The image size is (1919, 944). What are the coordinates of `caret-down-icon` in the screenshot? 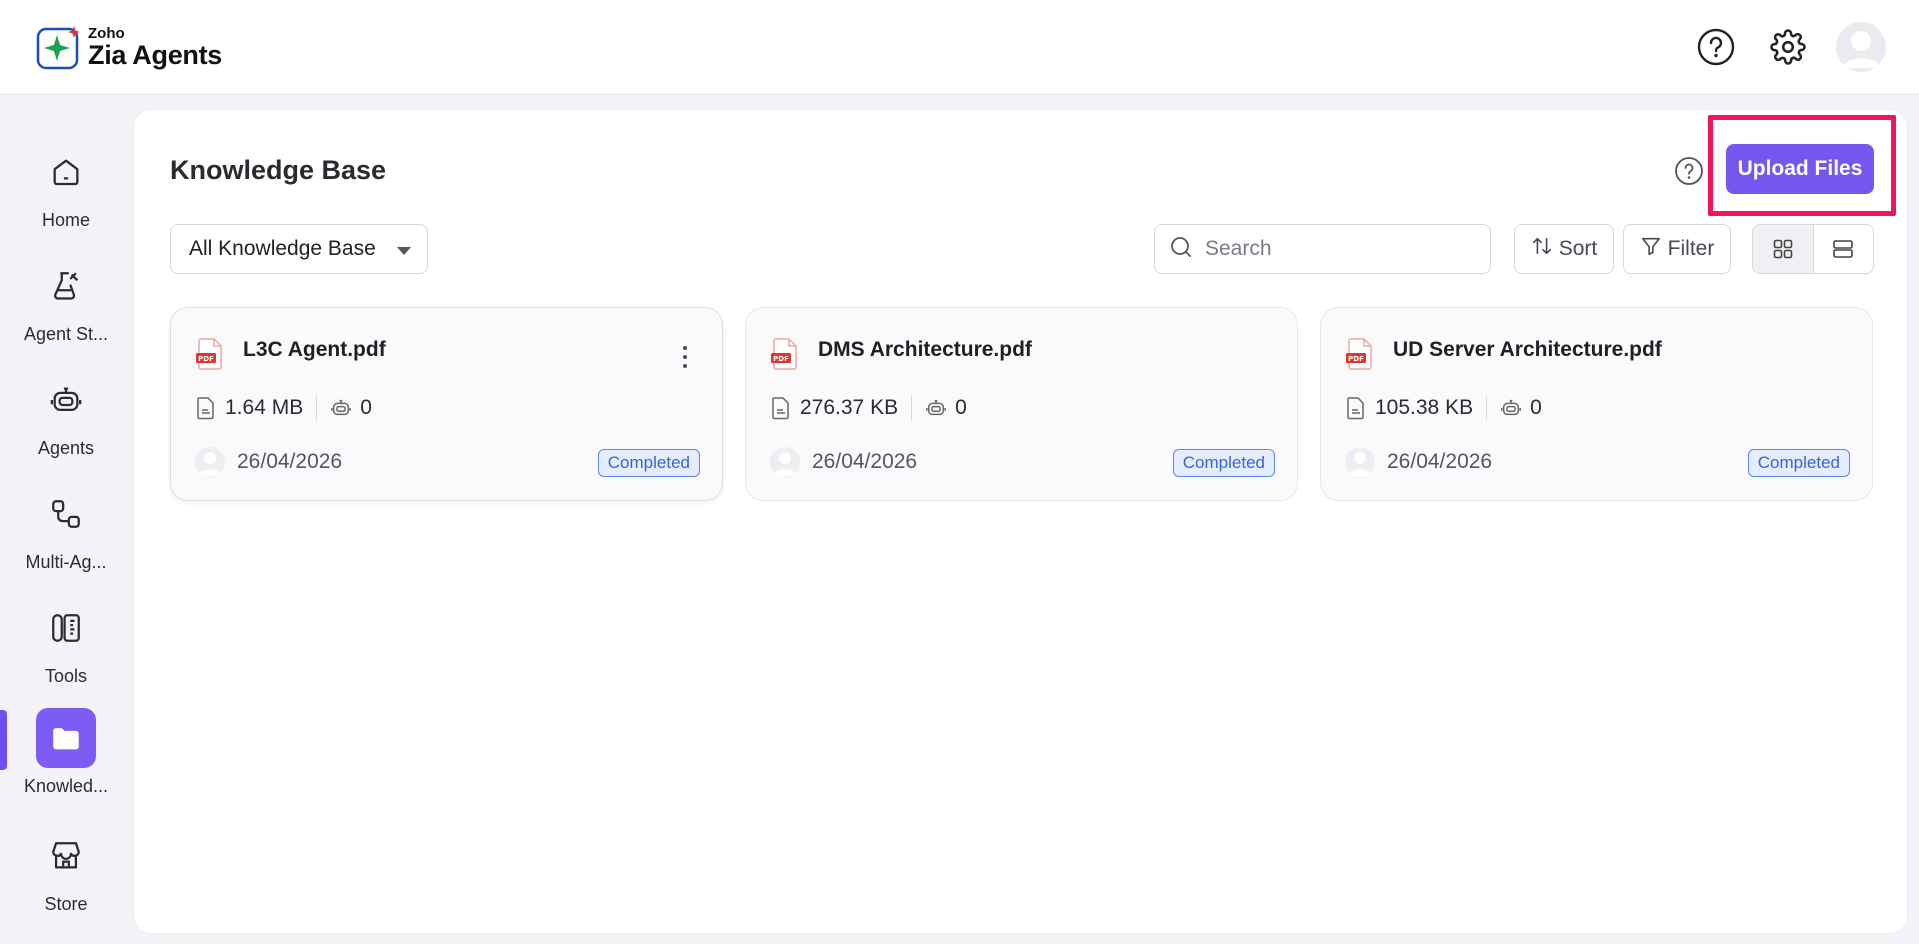 It's located at (404, 251).